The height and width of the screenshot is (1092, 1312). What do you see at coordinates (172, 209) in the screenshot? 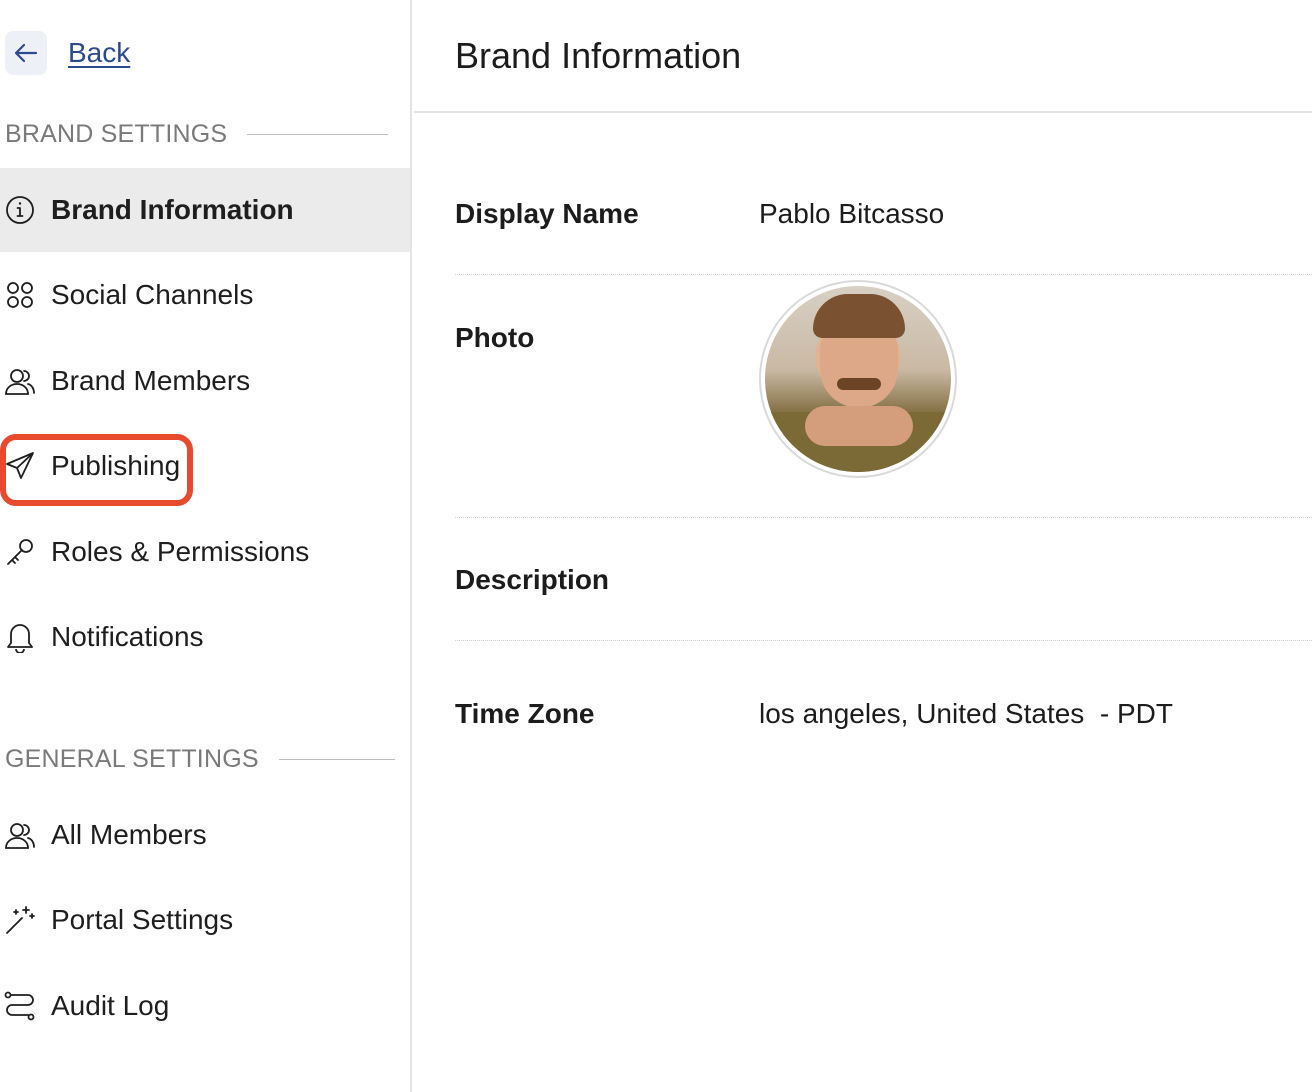
I see `sidebar-item-label: Brand Information` at bounding box center [172, 209].